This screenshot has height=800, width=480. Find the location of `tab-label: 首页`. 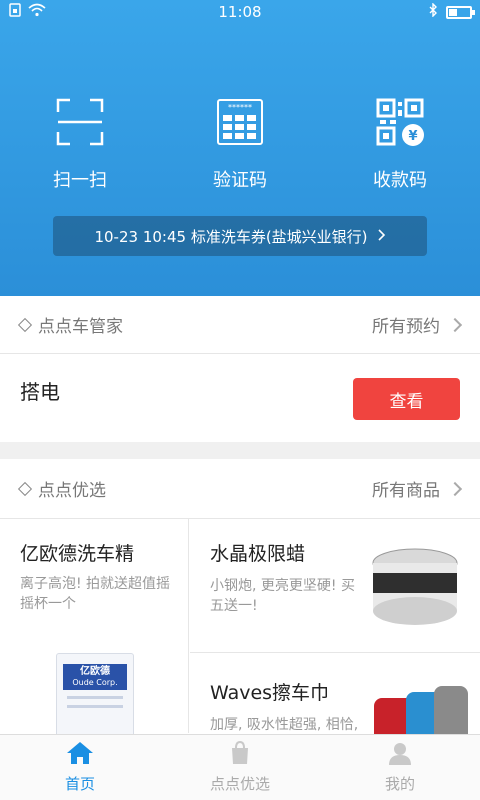

tab-label: 首页 is located at coordinates (79, 784).